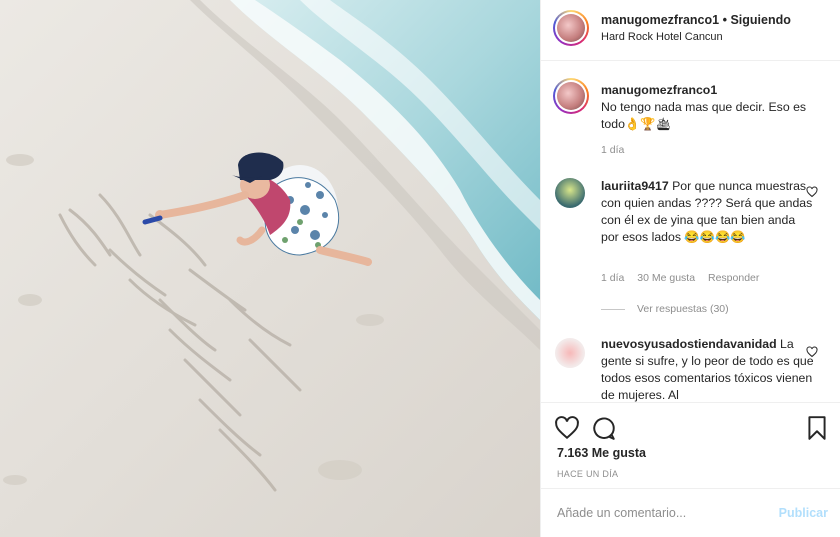 This screenshot has width=840, height=537. What do you see at coordinates (604, 428) in the screenshot?
I see `comment-icon` at bounding box center [604, 428].